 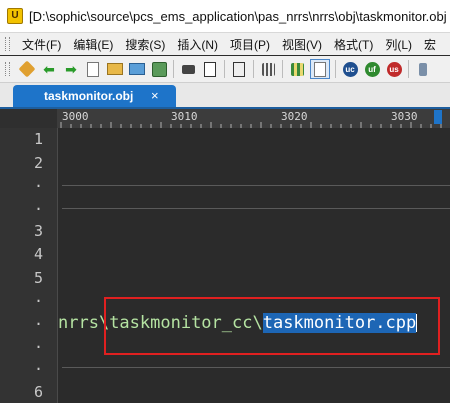 I want to click on menubar-grip-icon, so click(x=7, y=44).